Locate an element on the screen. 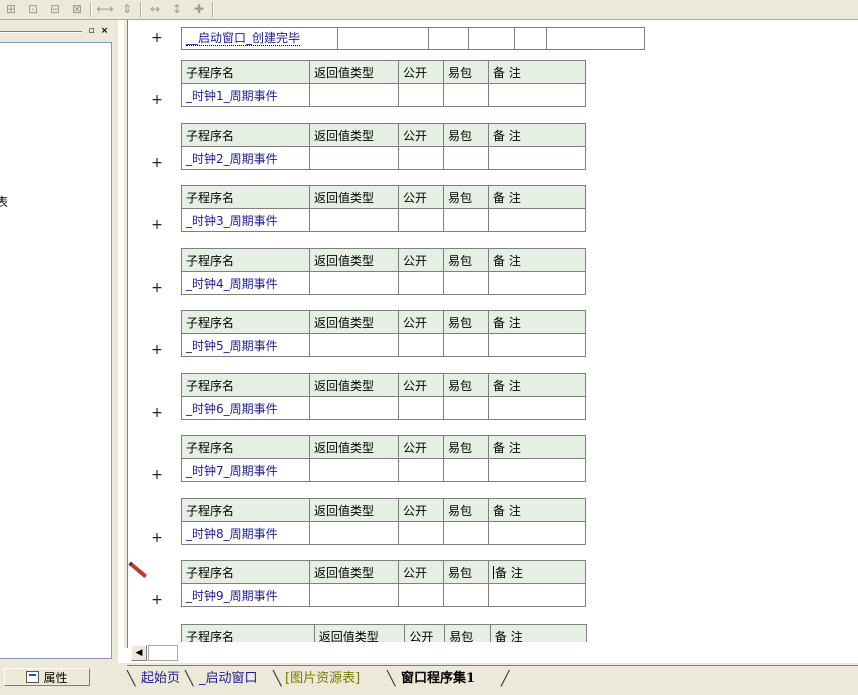 This screenshot has height=695, width=858. subroutine-name-cell: _时钟7_周期事件 is located at coordinates (245, 470).